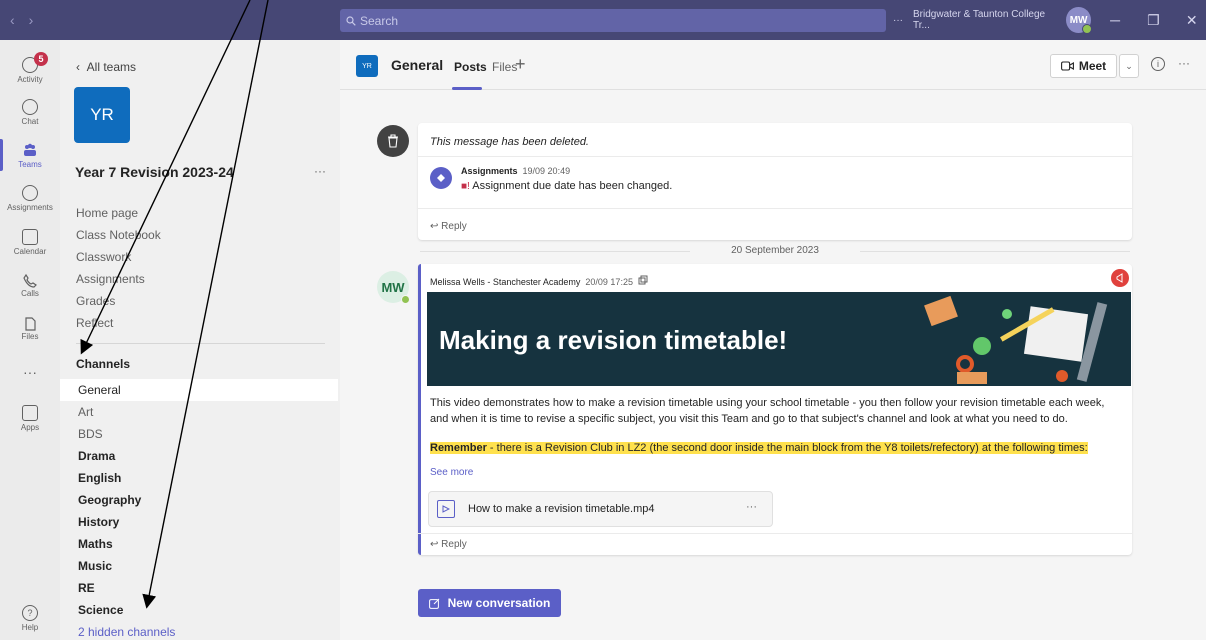  What do you see at coordinates (458, 448) in the screenshot?
I see `remember-bold: Remember` at bounding box center [458, 448].